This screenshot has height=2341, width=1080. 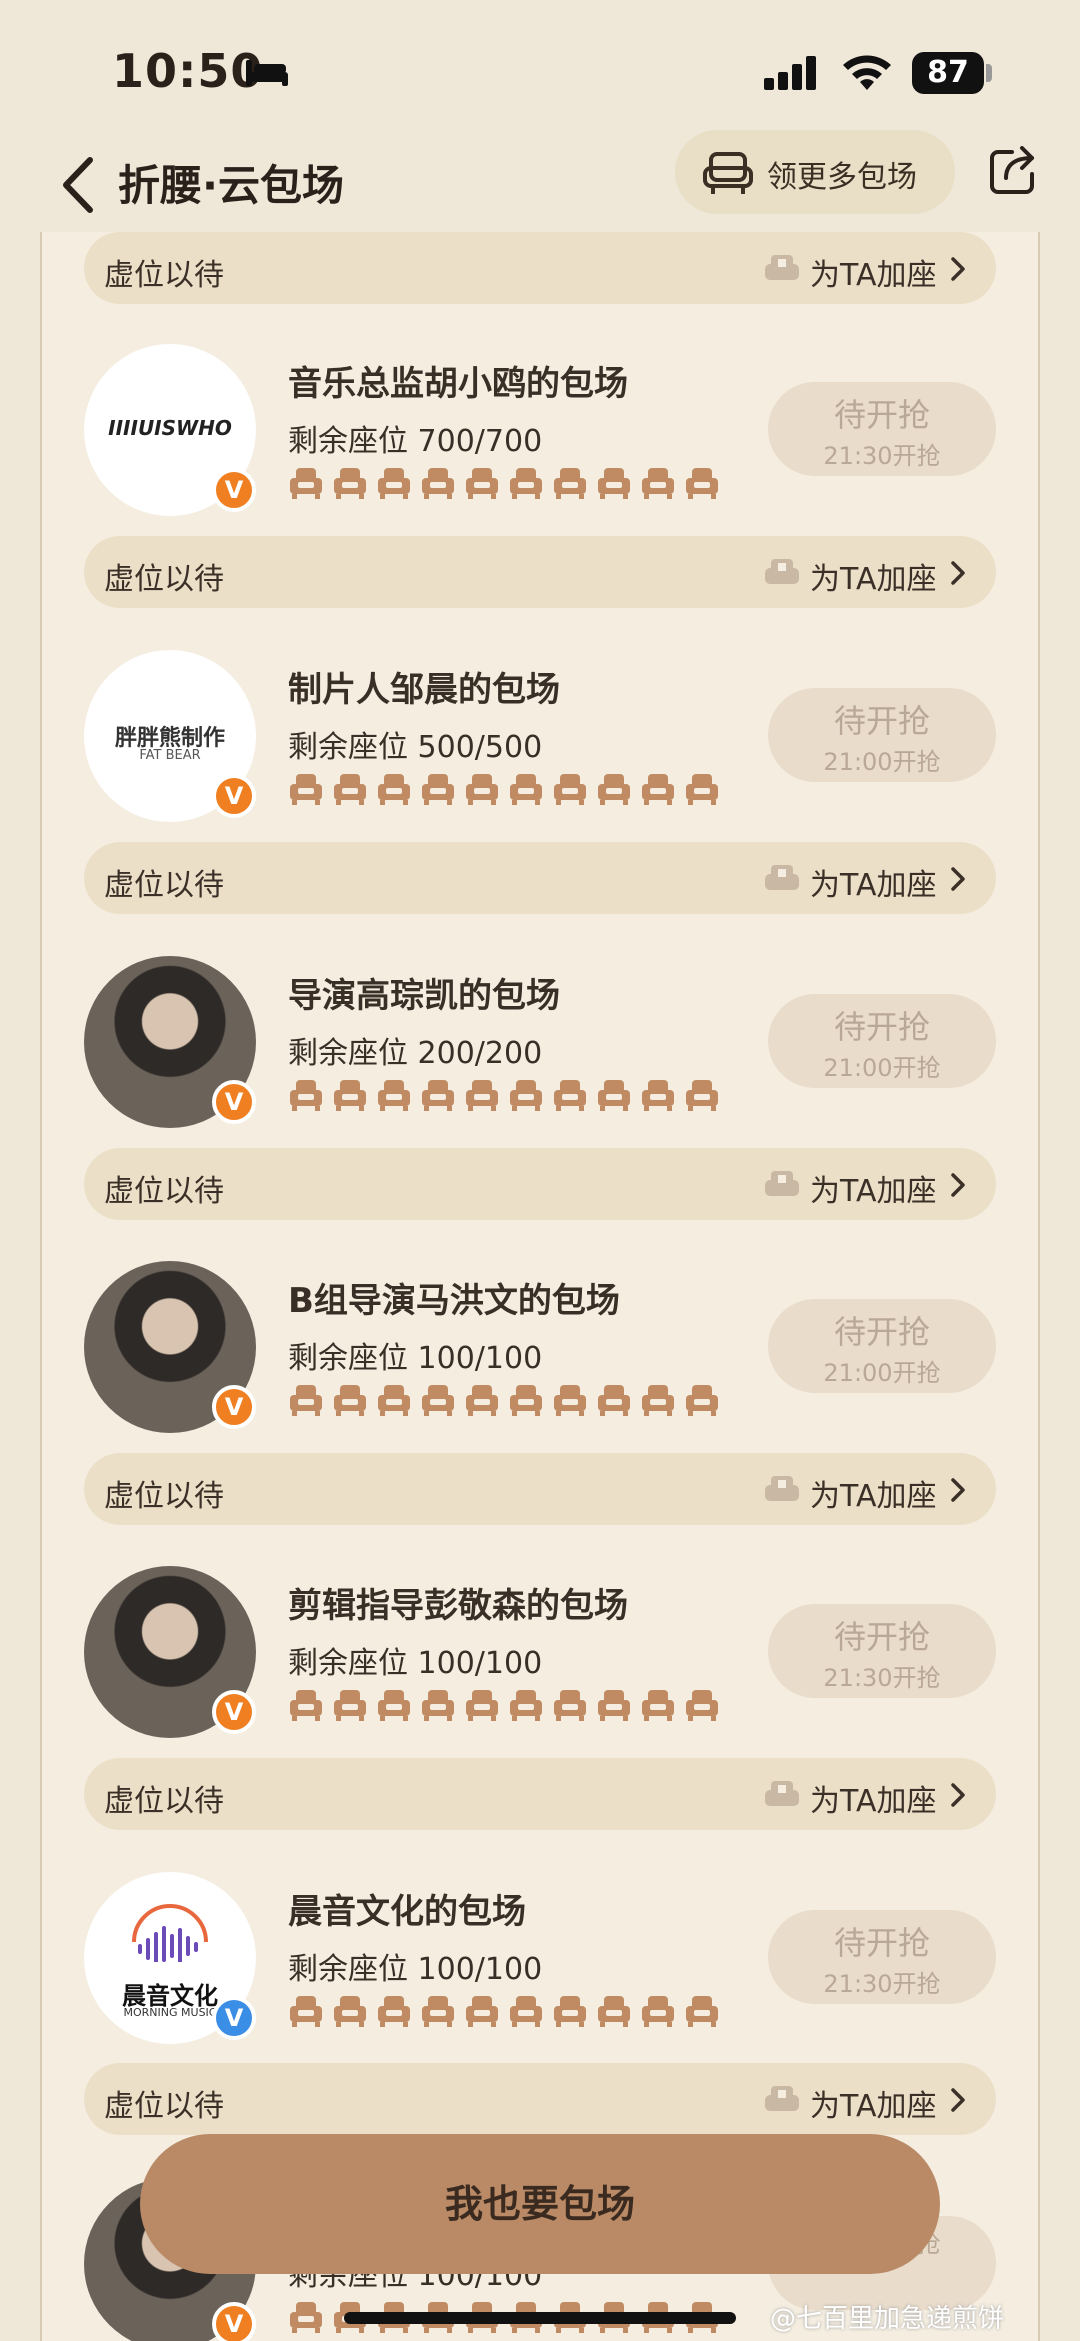 I want to click on screening-title: 制片人邹晨的包场, so click(x=424, y=690).